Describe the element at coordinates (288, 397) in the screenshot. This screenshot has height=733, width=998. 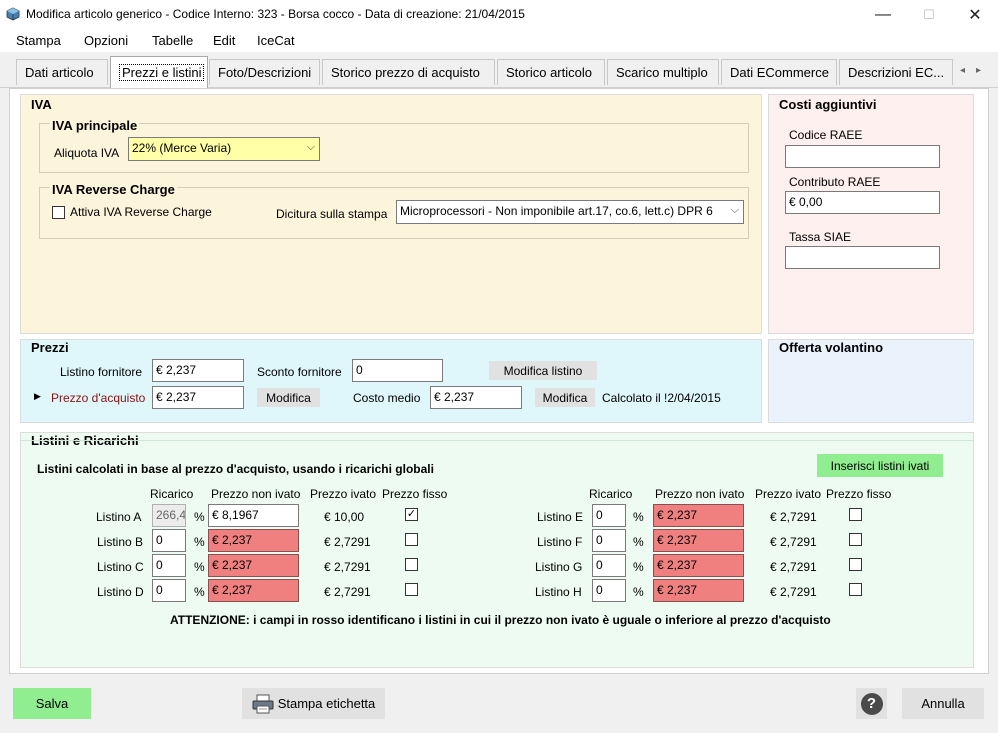
I see `modifica-acquisto-button: Modifica` at that location.